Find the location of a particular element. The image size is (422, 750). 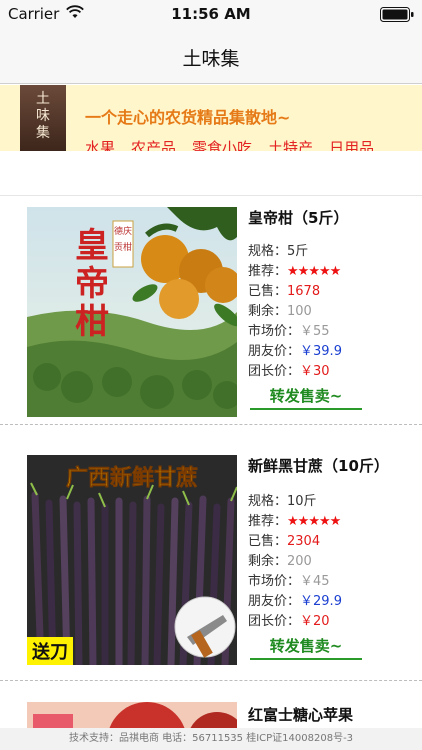

leader-price: ￥30 is located at coordinates (315, 371).